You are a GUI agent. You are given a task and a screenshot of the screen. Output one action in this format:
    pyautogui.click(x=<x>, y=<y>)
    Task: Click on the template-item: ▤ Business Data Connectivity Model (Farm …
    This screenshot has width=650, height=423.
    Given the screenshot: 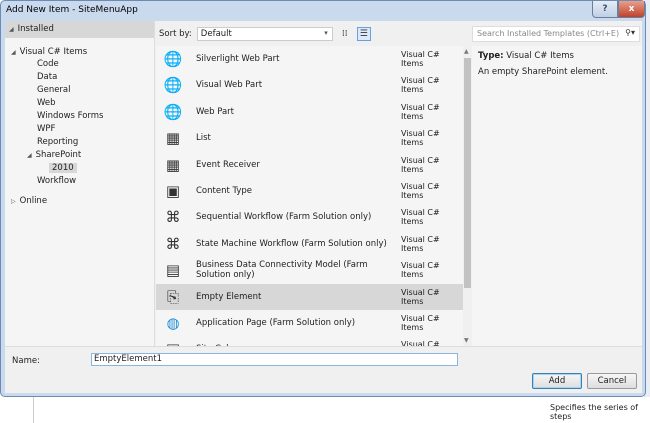 What is the action you would take?
    pyautogui.click(x=309, y=270)
    